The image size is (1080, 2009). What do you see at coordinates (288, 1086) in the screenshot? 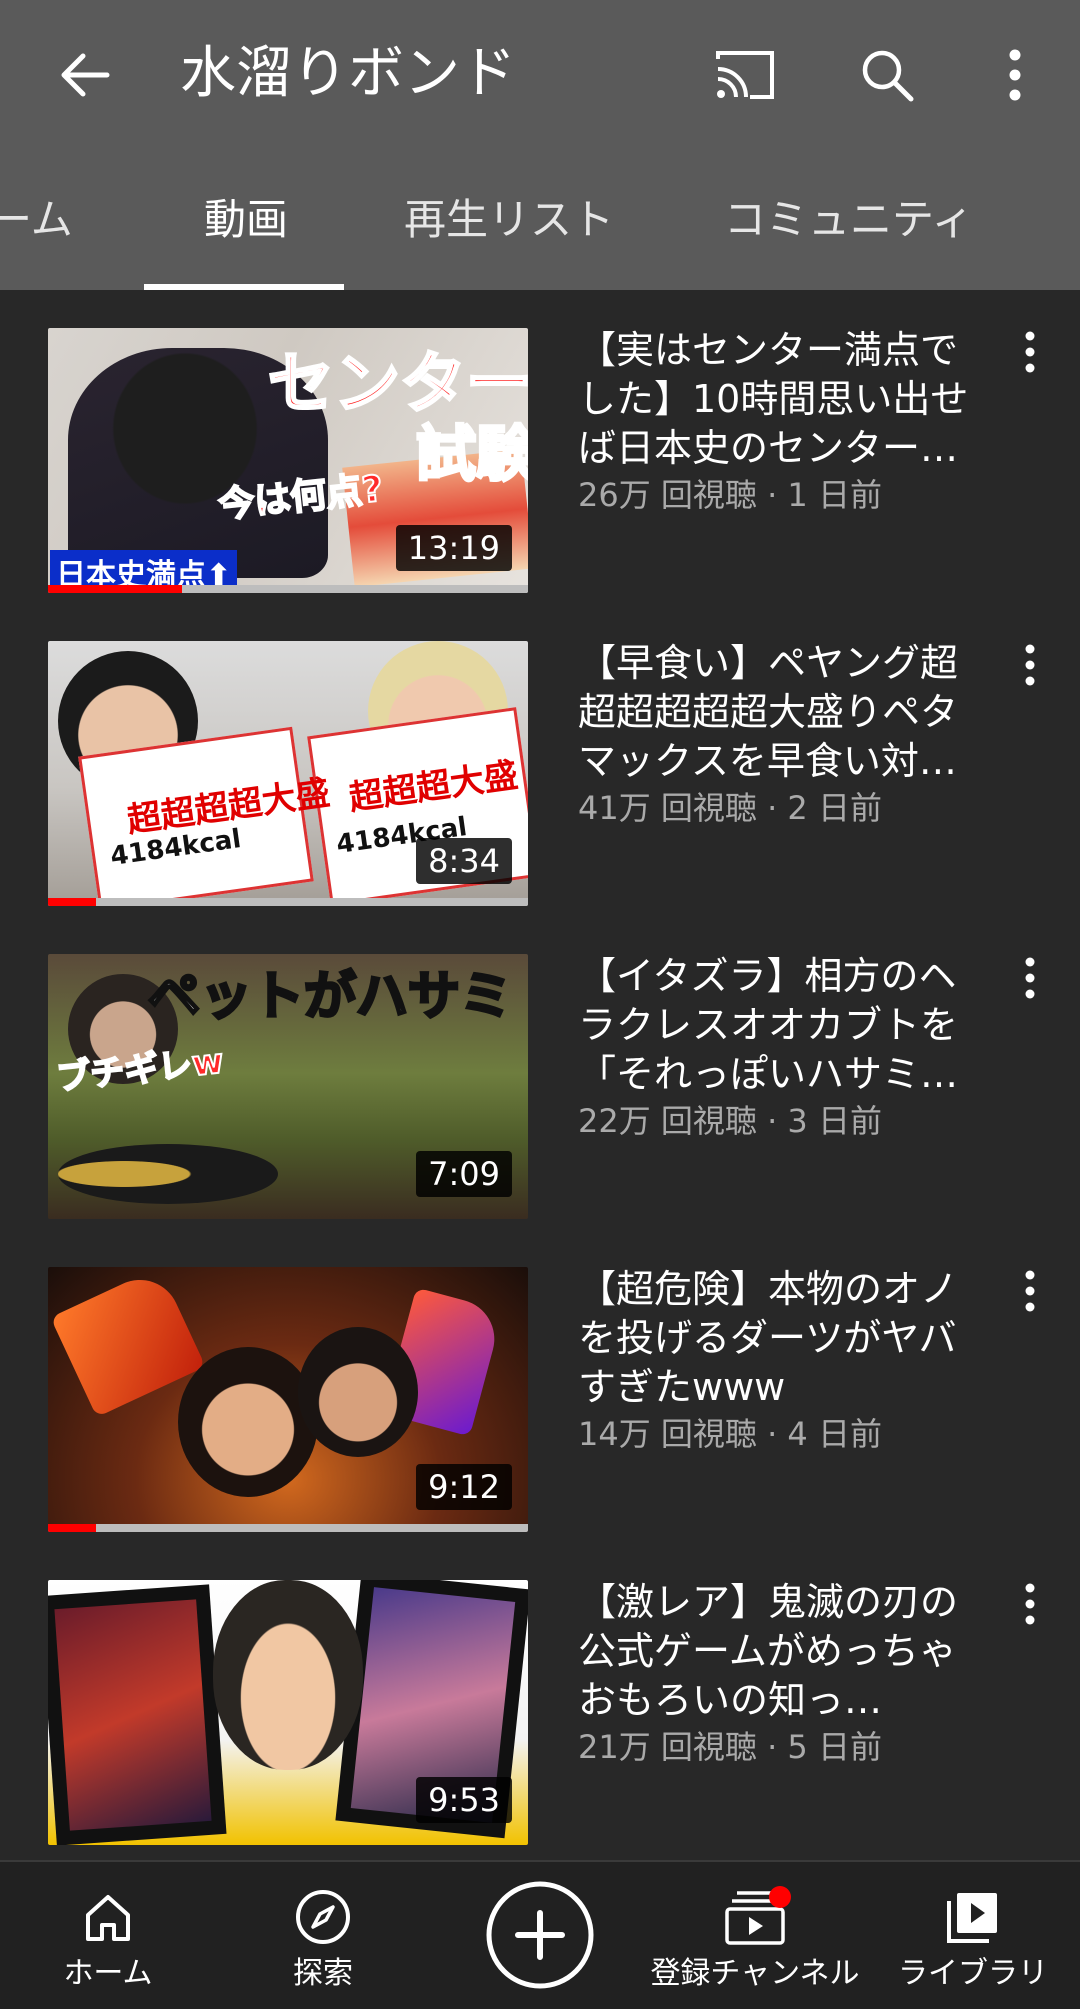
I see `video-thumbnail: ペットがハサミ ブチギレw 7:09` at bounding box center [288, 1086].